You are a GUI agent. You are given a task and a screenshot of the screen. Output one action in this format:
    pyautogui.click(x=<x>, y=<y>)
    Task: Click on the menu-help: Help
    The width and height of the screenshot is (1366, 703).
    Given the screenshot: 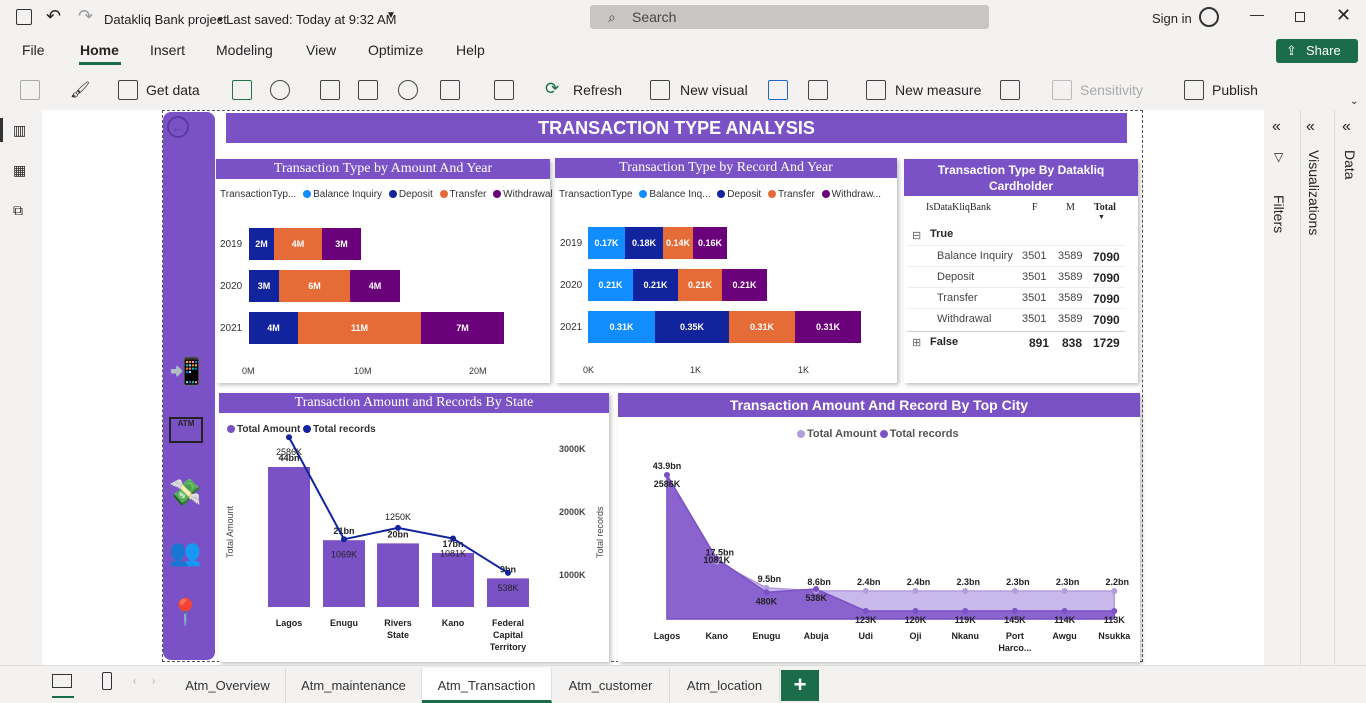 What is the action you would take?
    pyautogui.click(x=470, y=50)
    